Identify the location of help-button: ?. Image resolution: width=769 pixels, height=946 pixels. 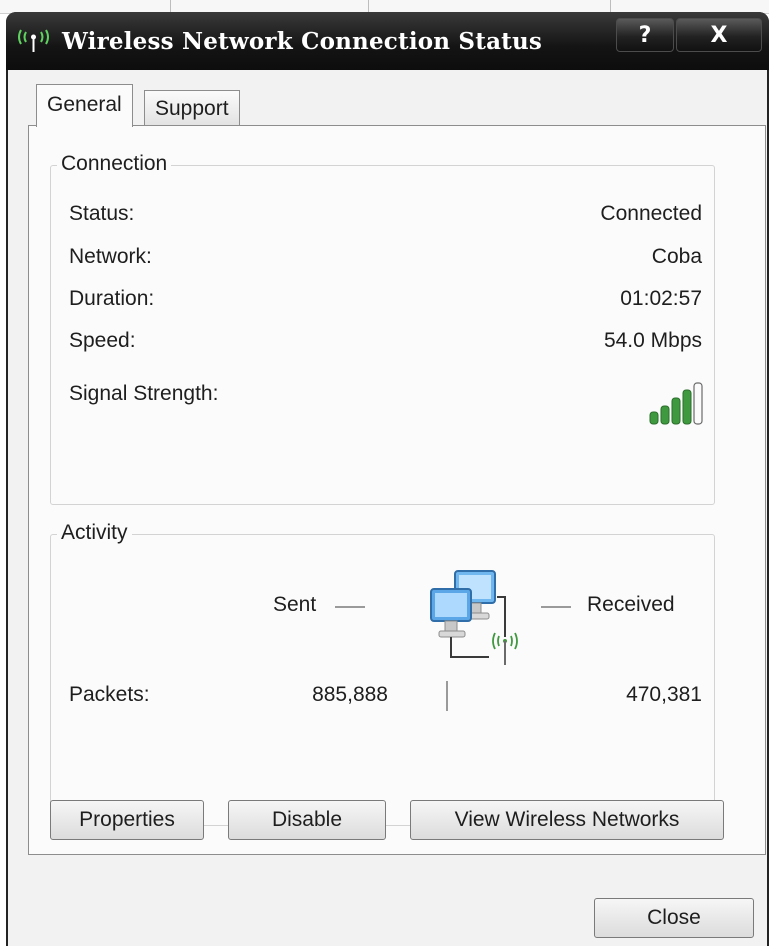
(645, 35).